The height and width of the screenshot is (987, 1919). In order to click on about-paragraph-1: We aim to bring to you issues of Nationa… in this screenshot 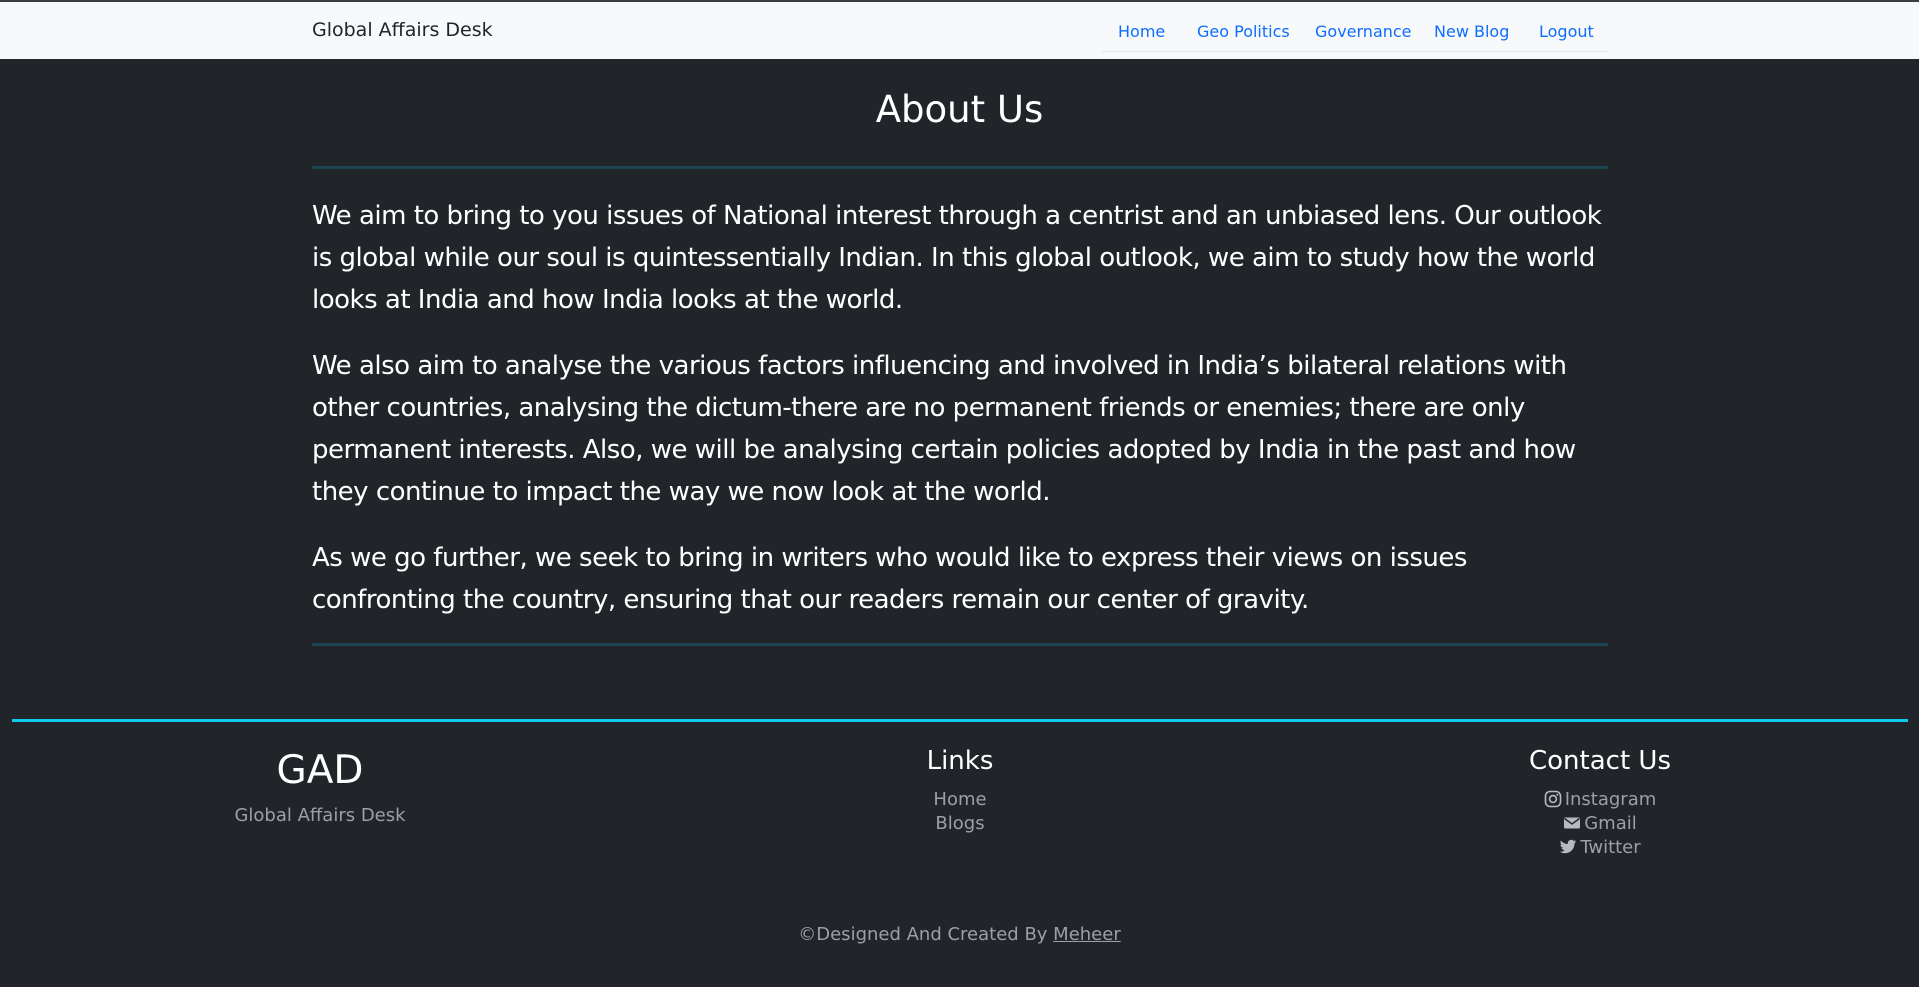, I will do `click(957, 258)`.